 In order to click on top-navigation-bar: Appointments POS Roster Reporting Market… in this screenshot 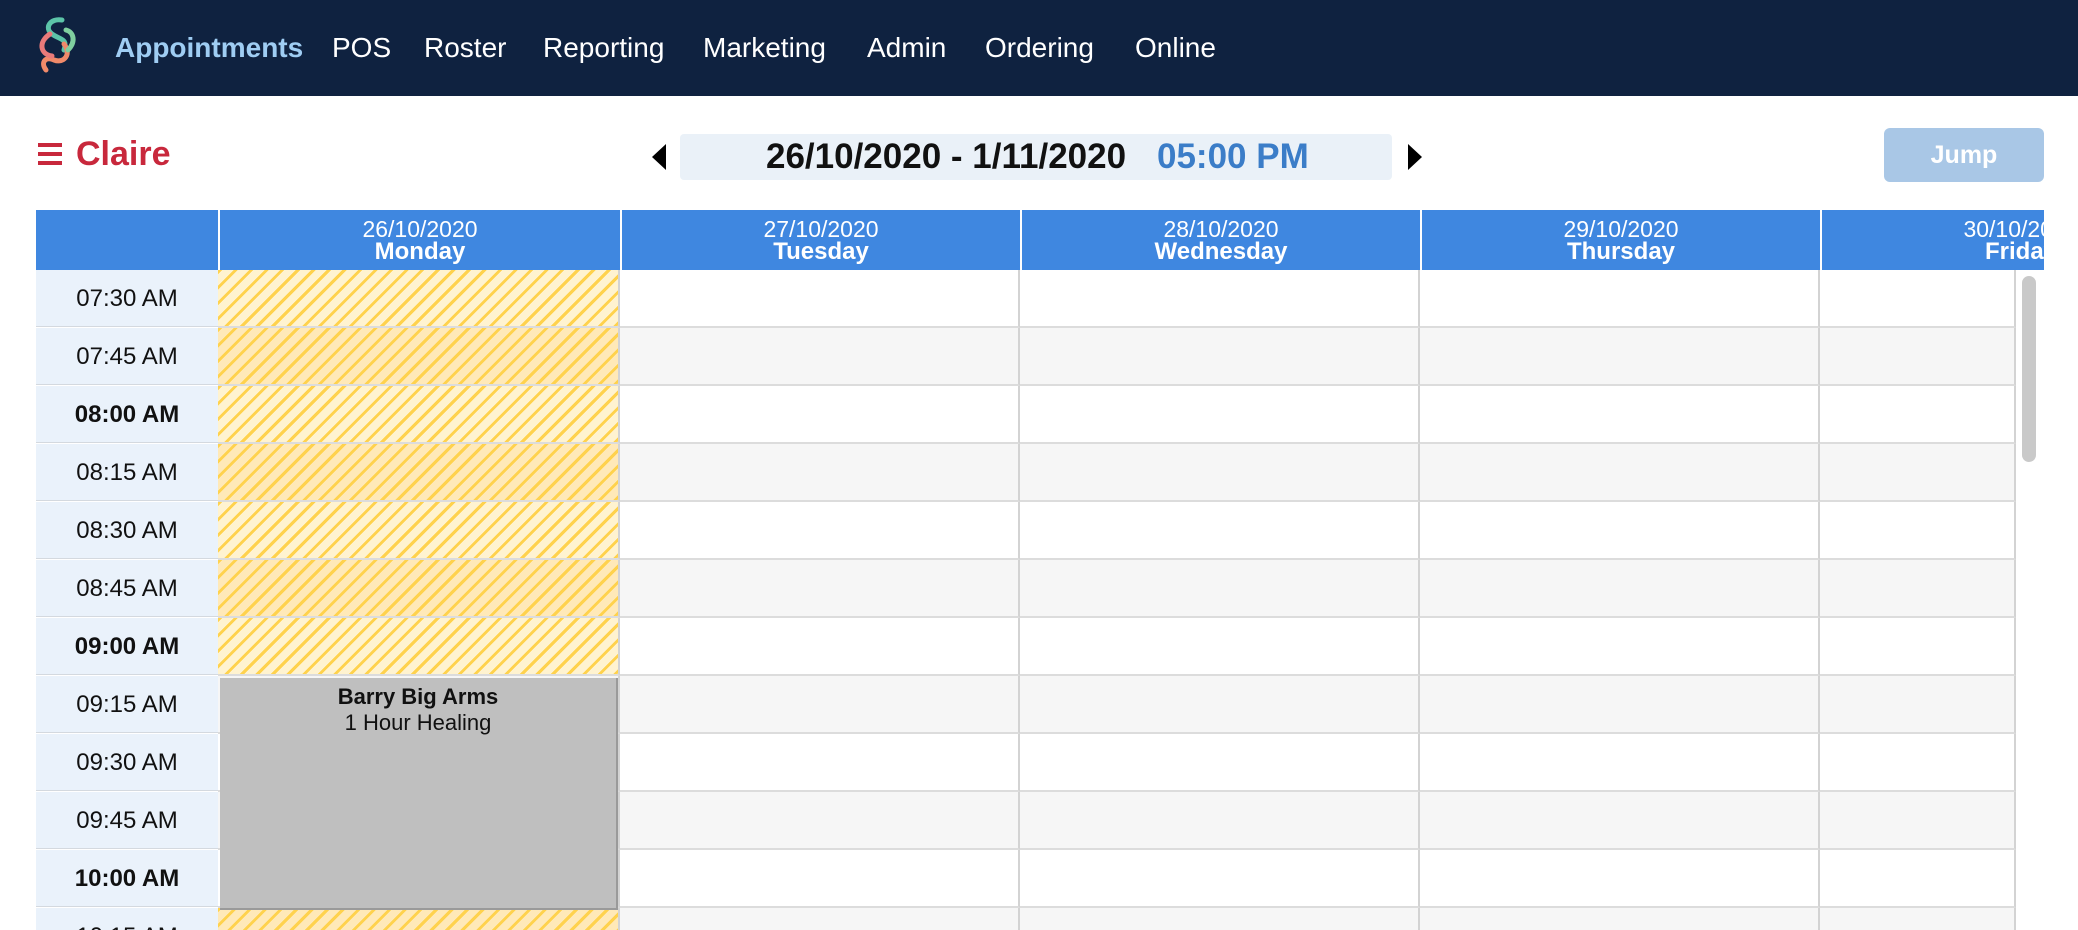, I will do `click(1039, 48)`.